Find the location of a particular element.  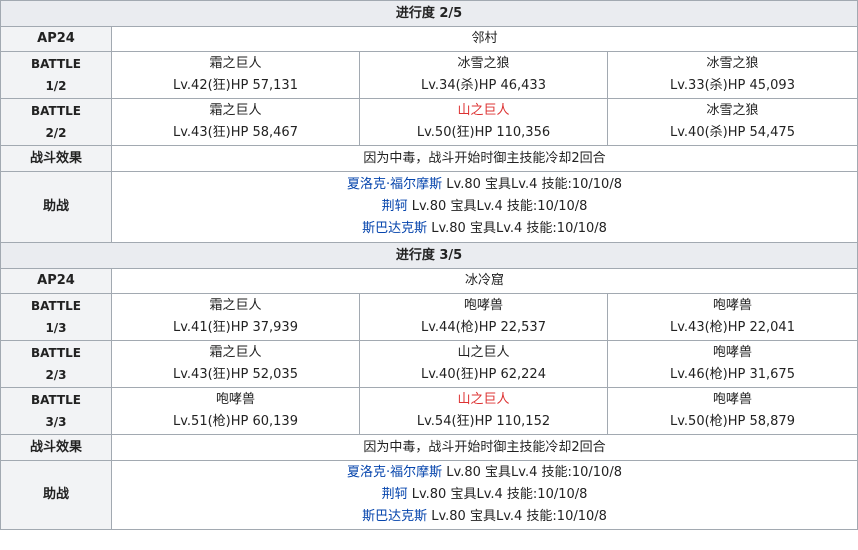

enemy-cell: 山之巨人 Lv.50(狂)HP 110,356 is located at coordinates (483, 122).